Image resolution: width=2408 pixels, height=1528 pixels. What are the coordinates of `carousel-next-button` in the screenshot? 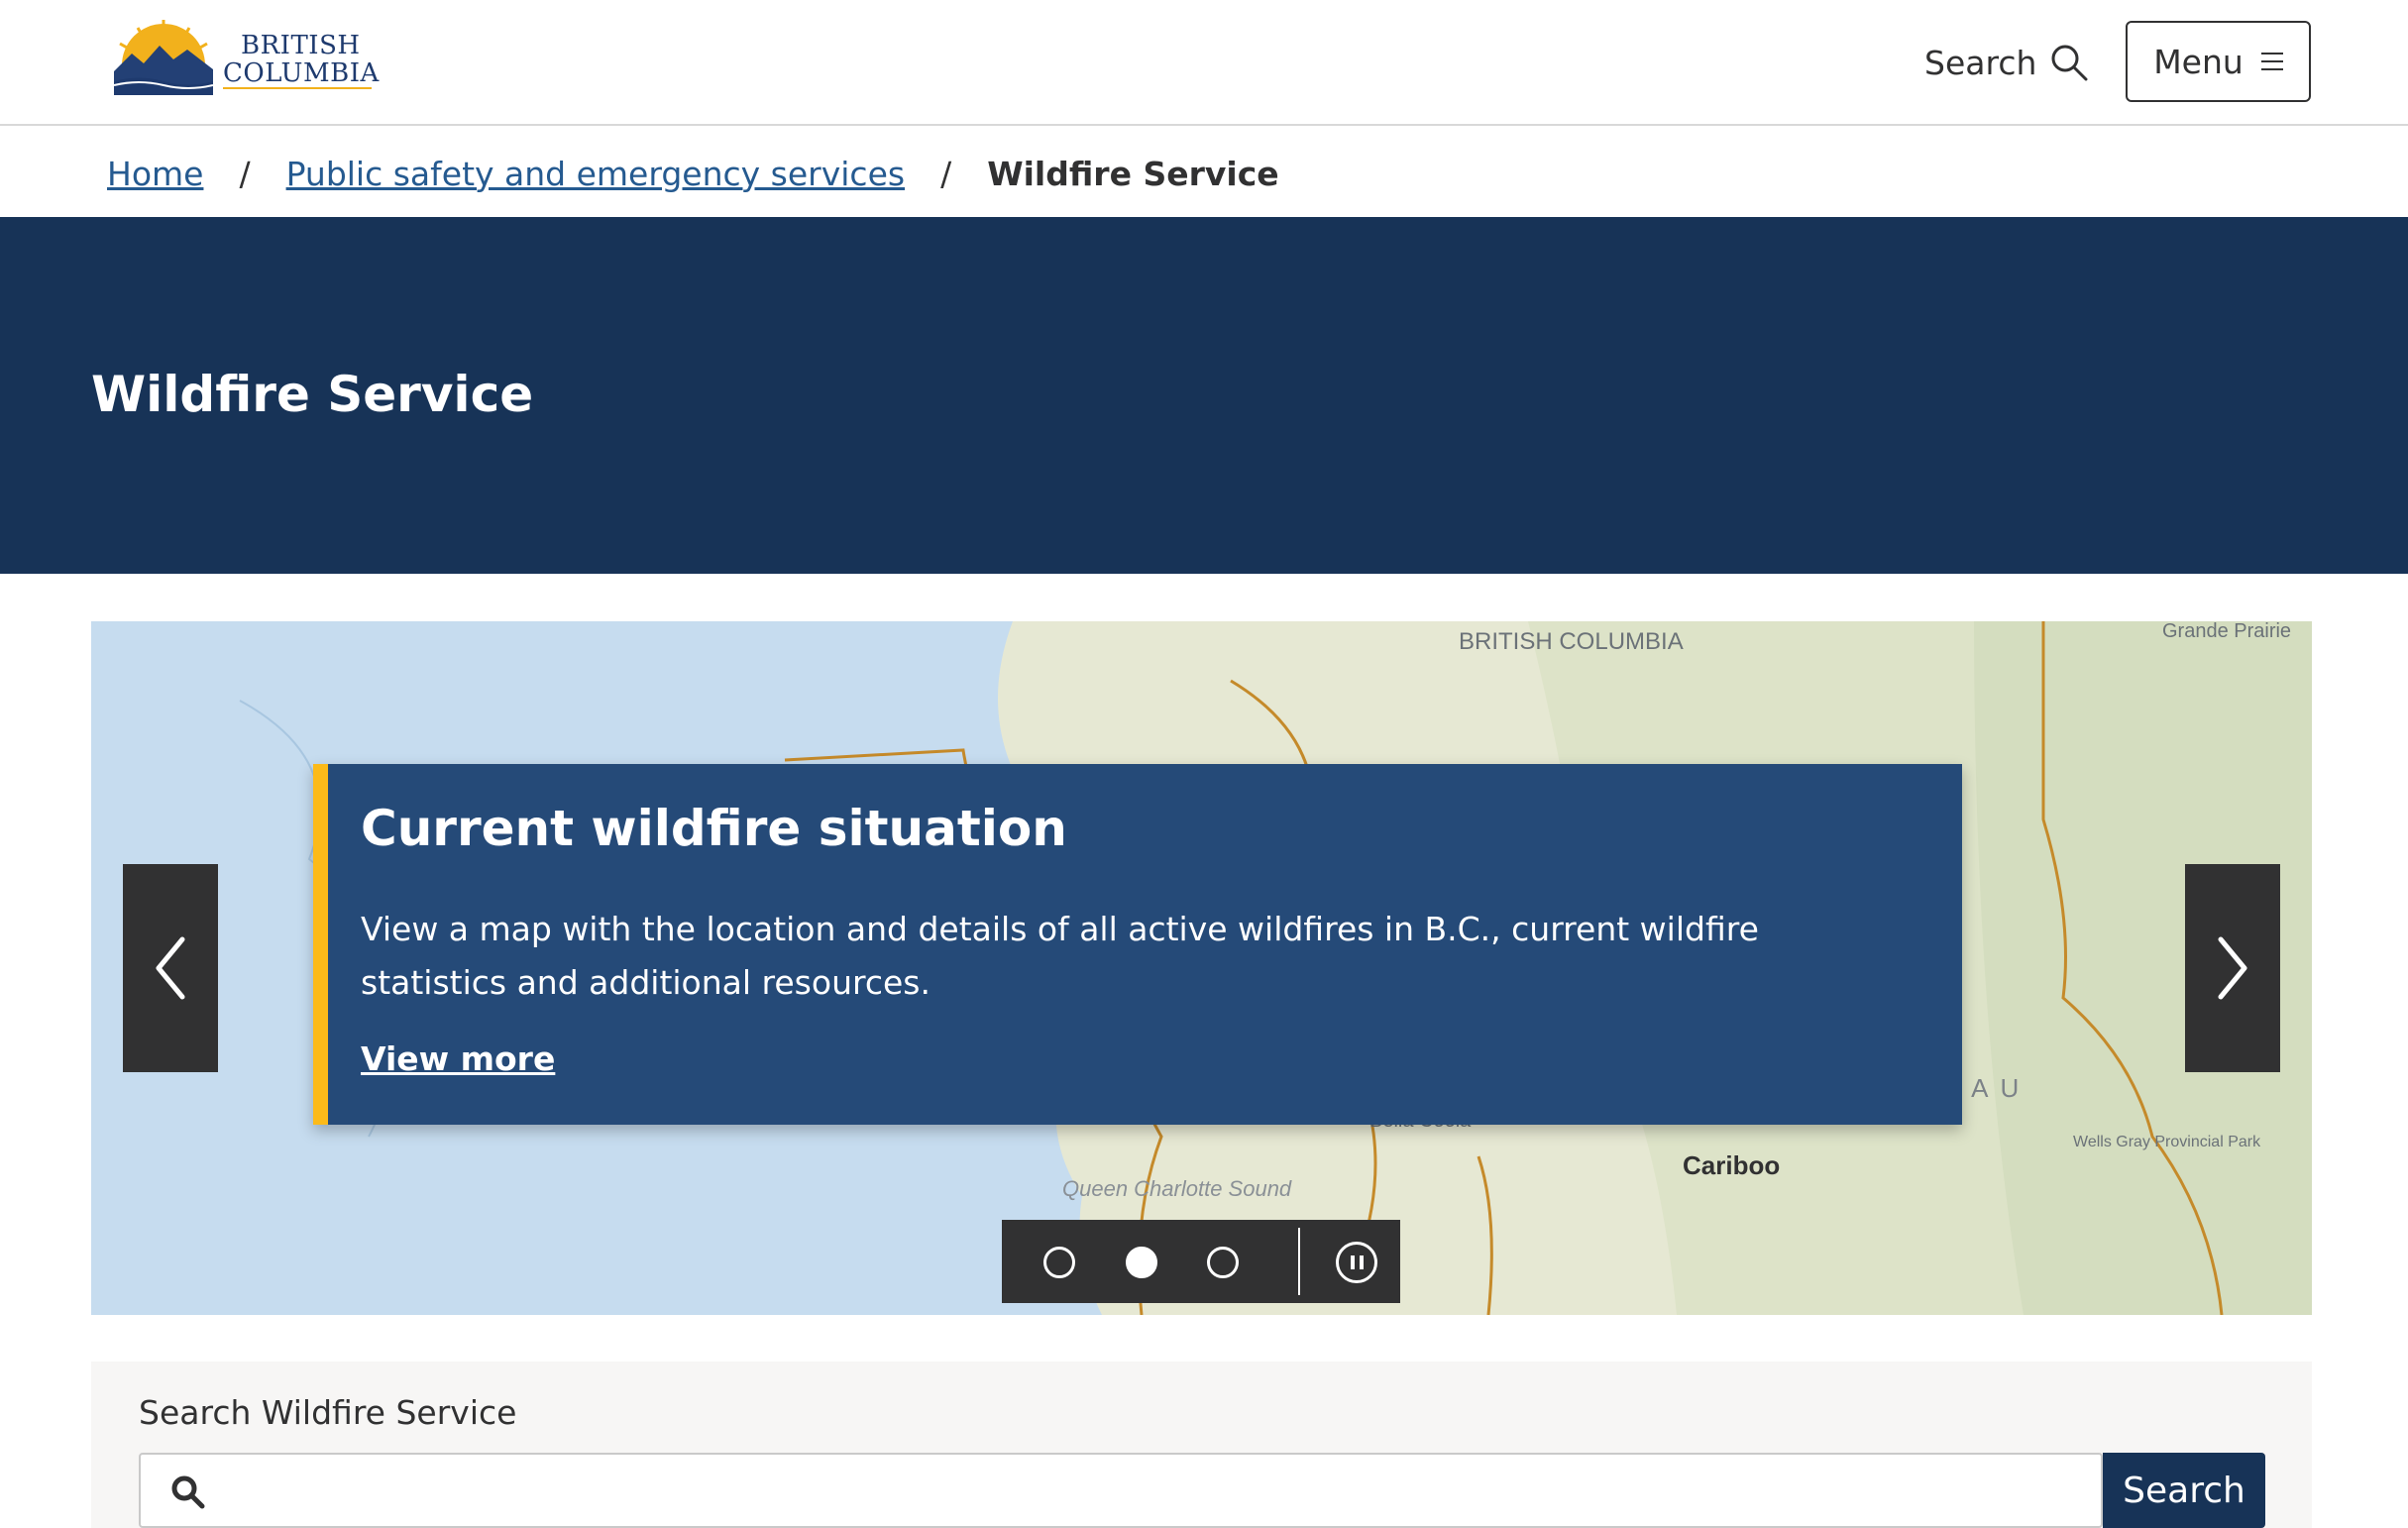 It's located at (2232, 968).